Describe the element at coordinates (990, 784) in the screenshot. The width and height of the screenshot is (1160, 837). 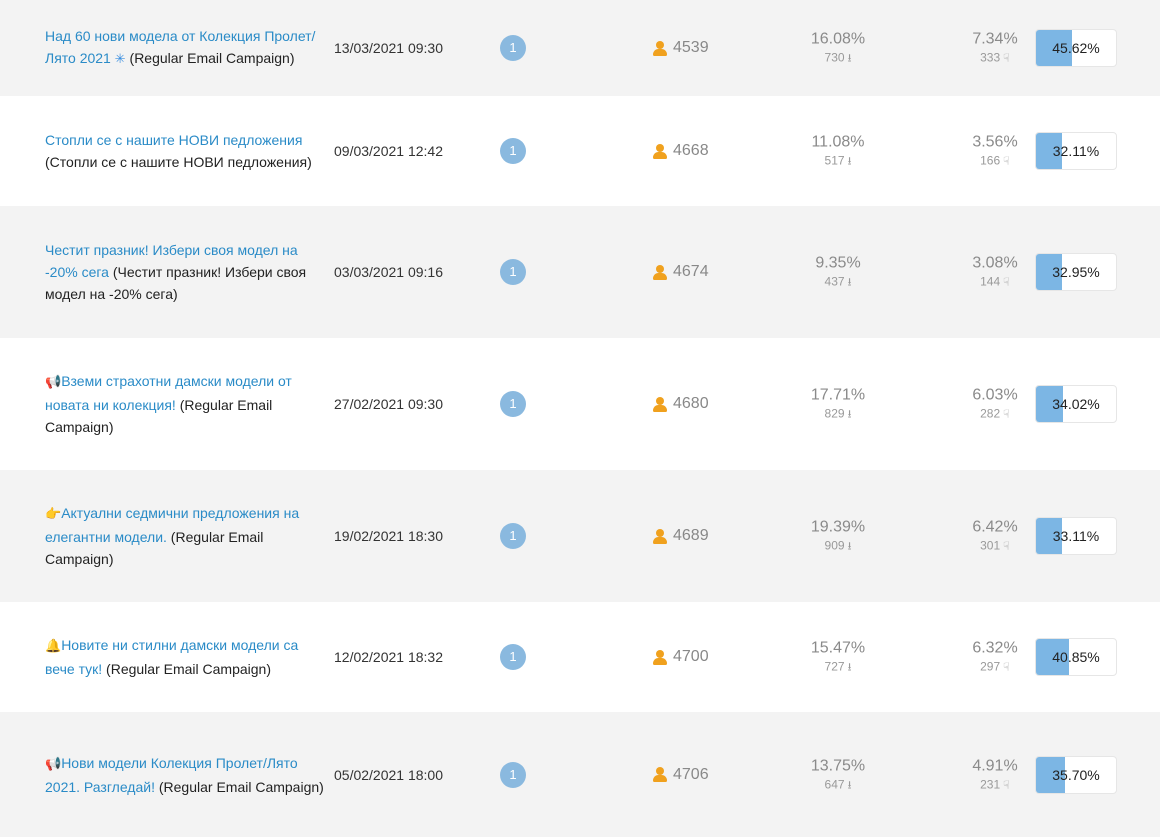
I see `click-count-value: 231` at that location.